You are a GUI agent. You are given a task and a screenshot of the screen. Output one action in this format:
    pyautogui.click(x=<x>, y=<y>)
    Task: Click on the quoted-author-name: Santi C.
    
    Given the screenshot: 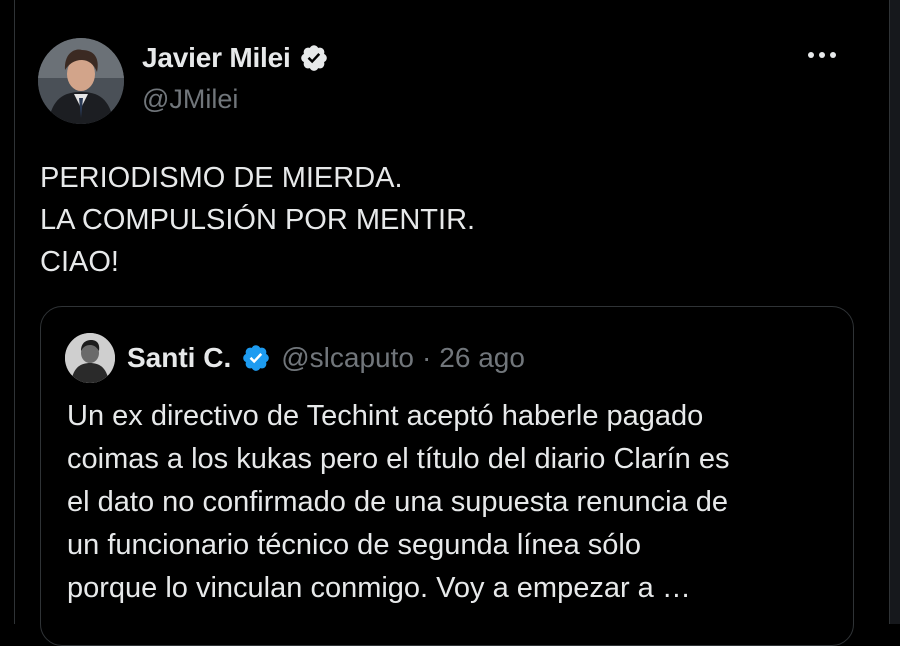 What is the action you would take?
    pyautogui.click(x=179, y=358)
    